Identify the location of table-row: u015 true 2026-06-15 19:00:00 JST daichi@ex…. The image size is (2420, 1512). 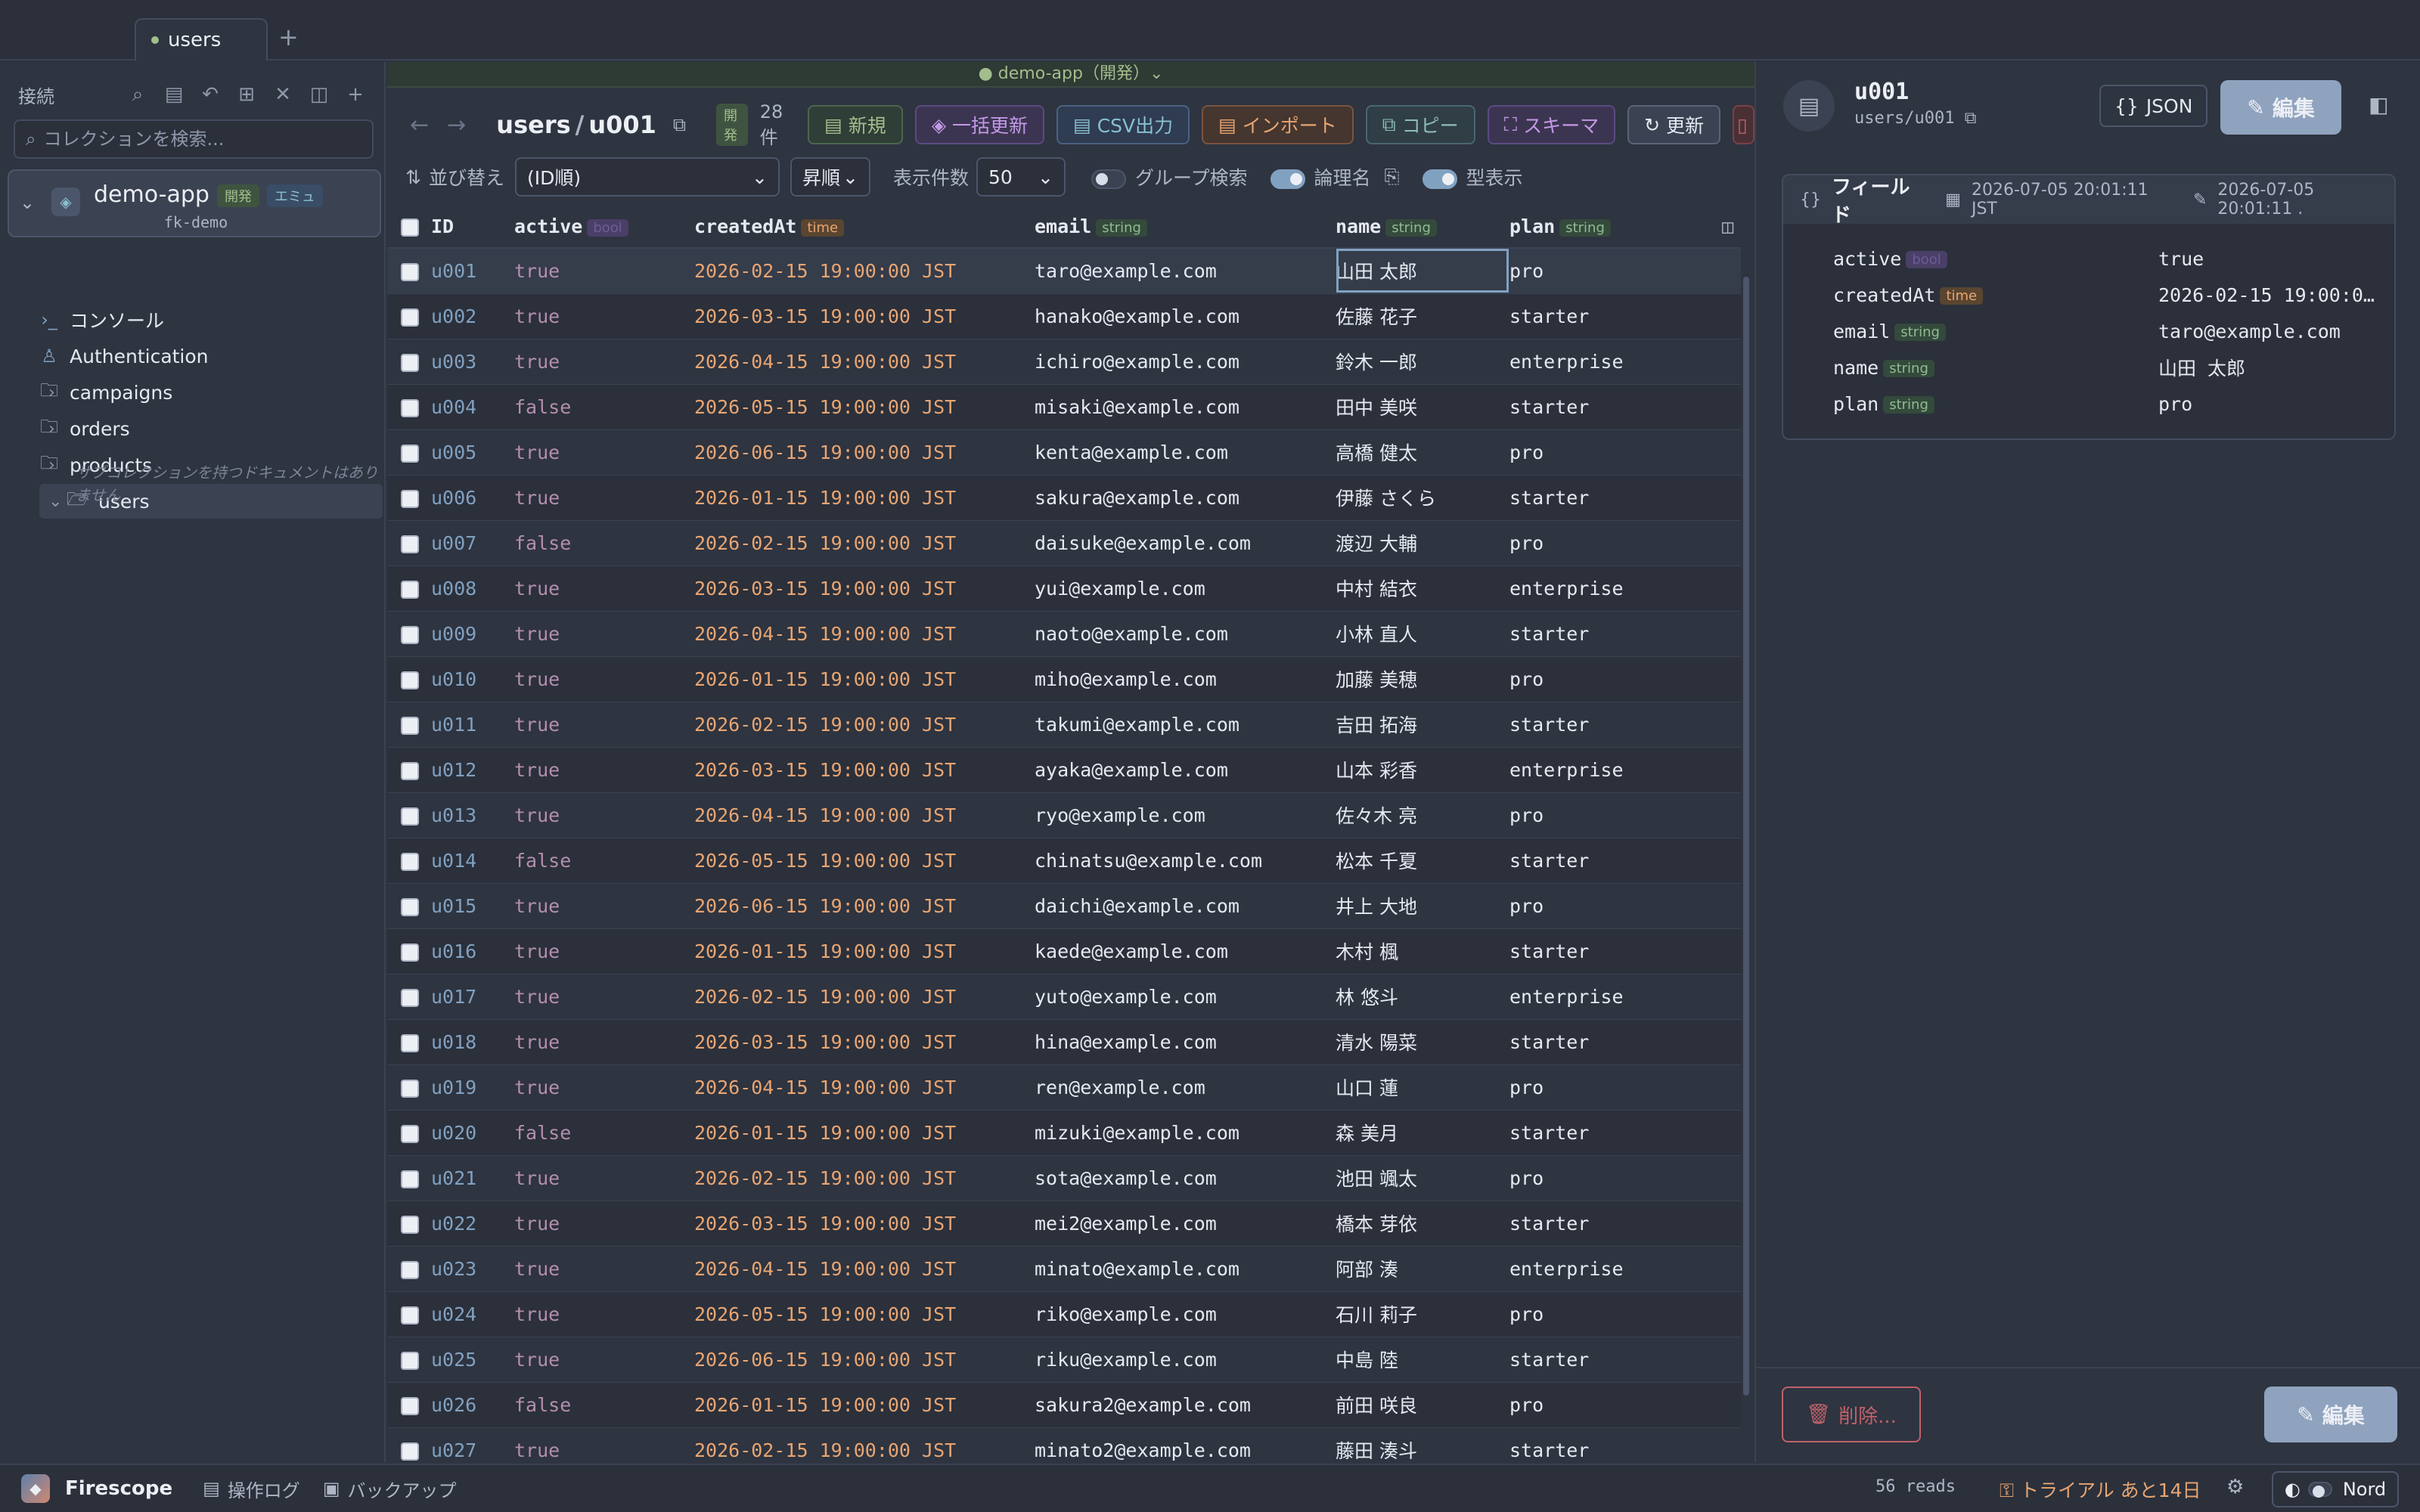
(1064, 906).